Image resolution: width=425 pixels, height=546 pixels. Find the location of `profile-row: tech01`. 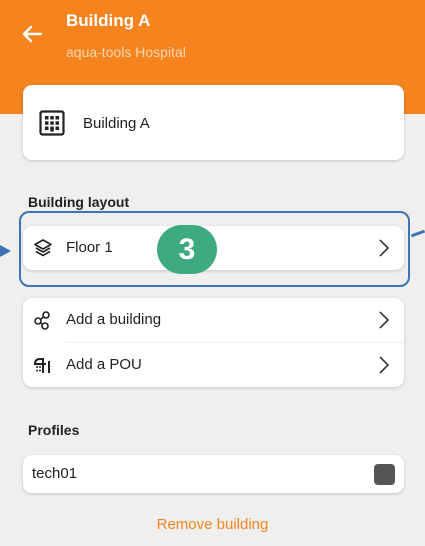

profile-row: tech01 is located at coordinates (213, 474).